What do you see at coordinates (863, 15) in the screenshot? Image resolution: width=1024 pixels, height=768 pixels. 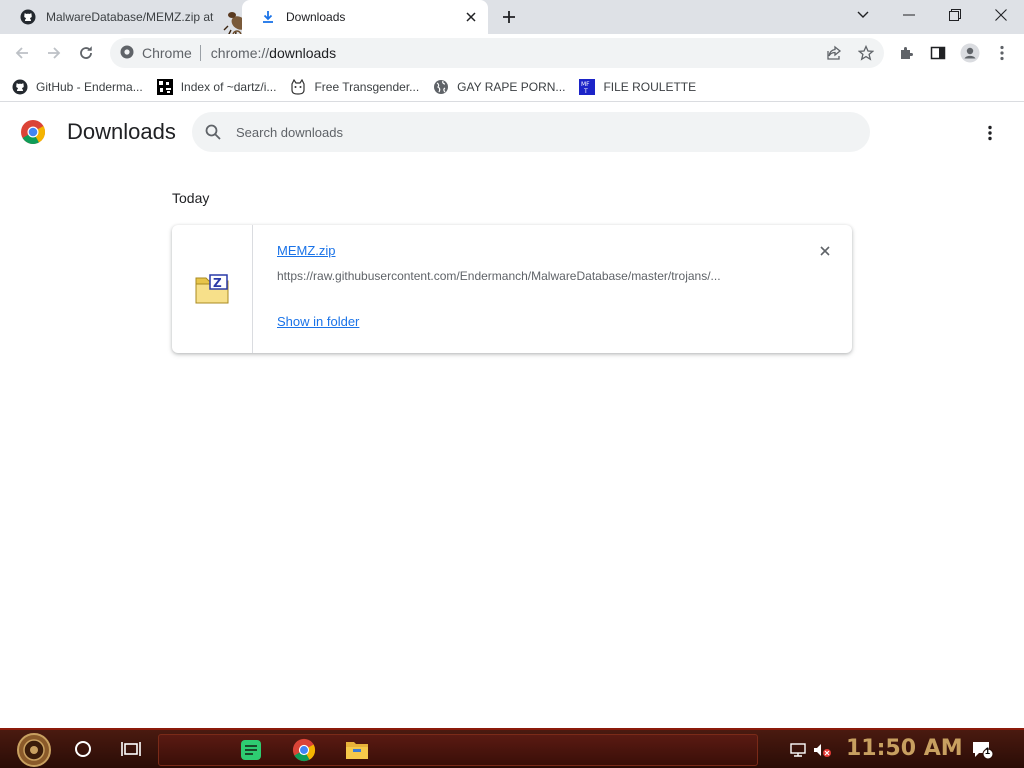 I see `tab-search-icon` at bounding box center [863, 15].